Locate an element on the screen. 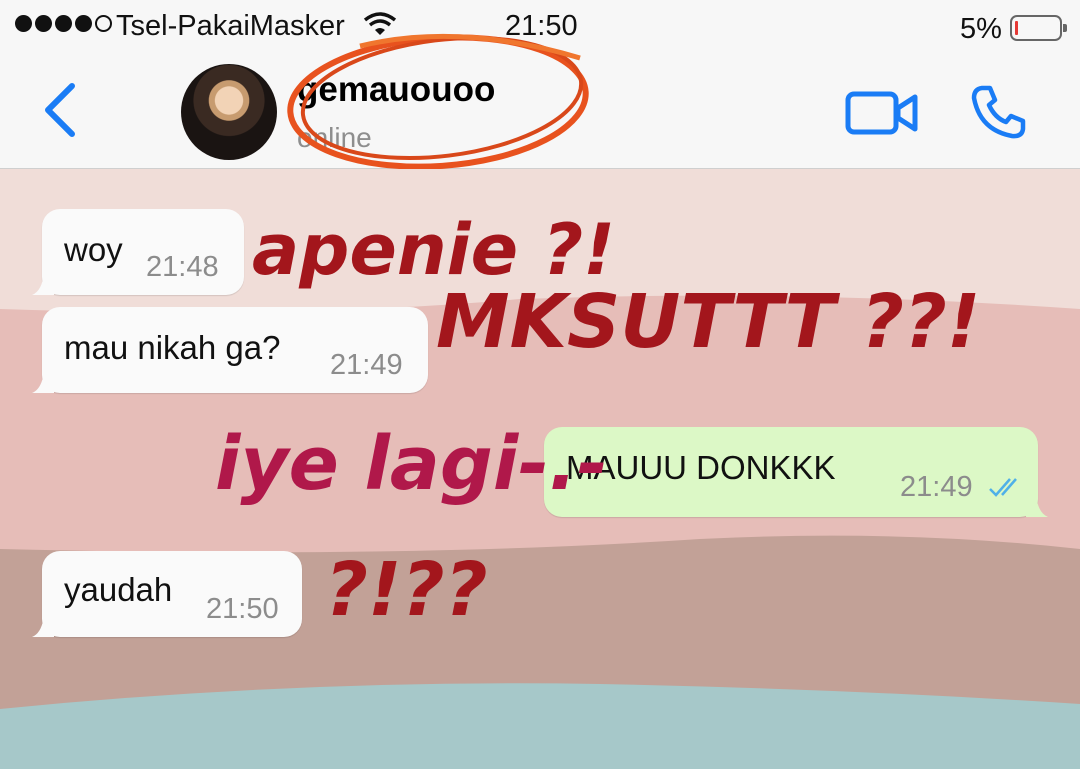  contact-name: gemauouoo is located at coordinates (396, 90).